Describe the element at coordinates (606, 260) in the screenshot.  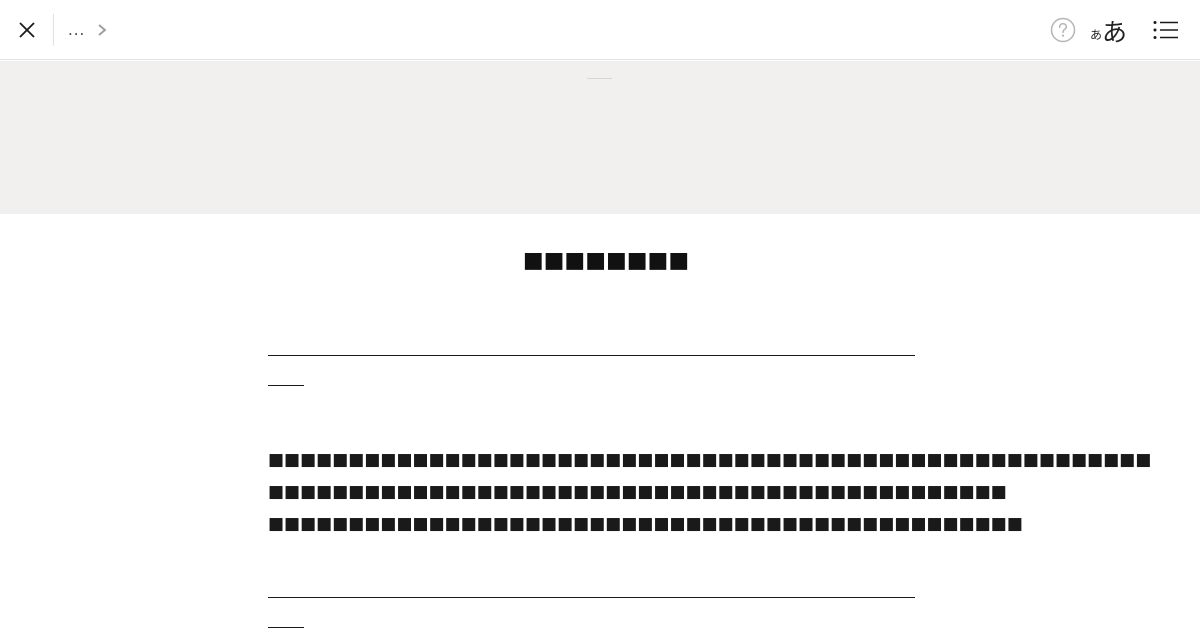
I see `article-title: ■■■■■■■■` at that location.